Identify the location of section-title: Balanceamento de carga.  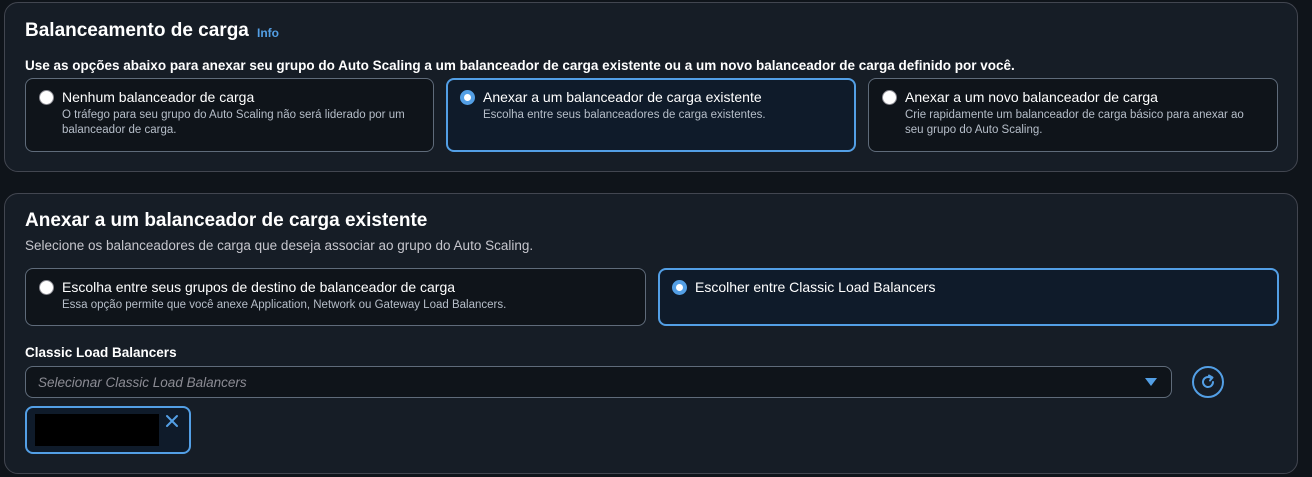
(137, 30).